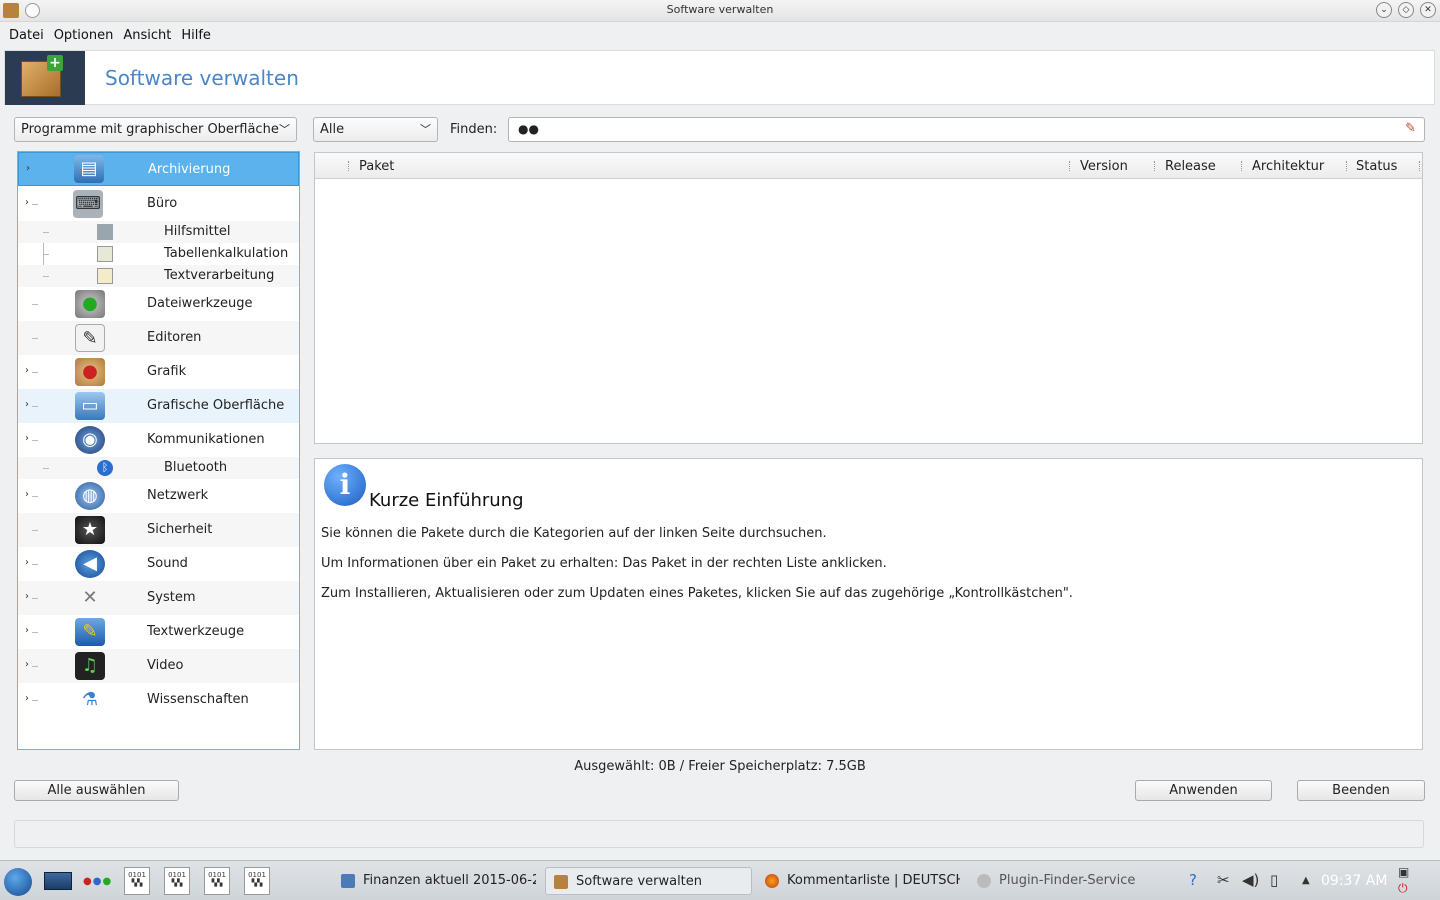  I want to click on task-plugin-finder: Plugin-Finder-Service, so click(1070, 881).